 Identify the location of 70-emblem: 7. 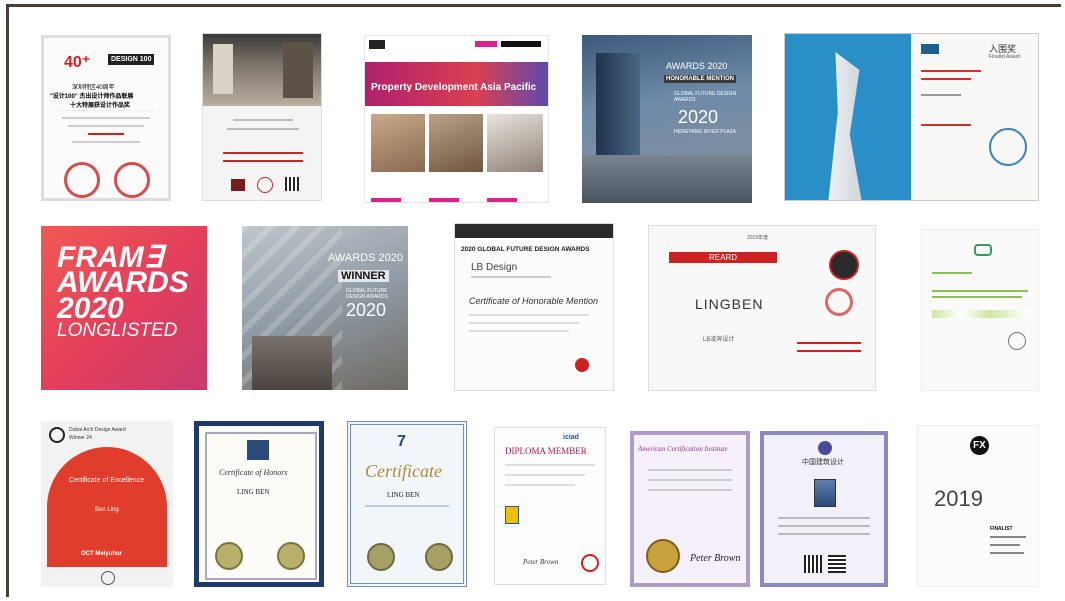
(401, 441).